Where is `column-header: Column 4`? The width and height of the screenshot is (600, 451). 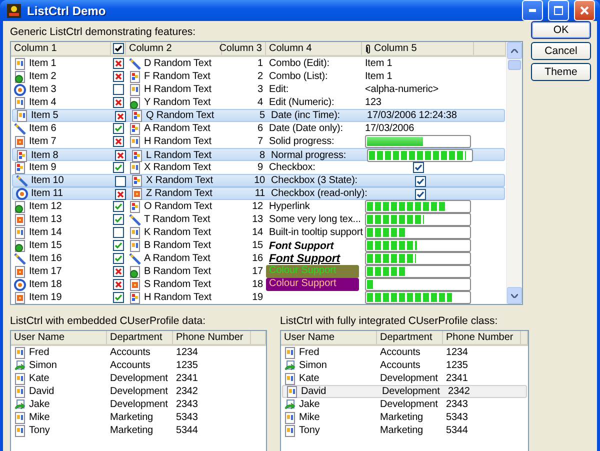 column-header: Column 4 is located at coordinates (290, 48).